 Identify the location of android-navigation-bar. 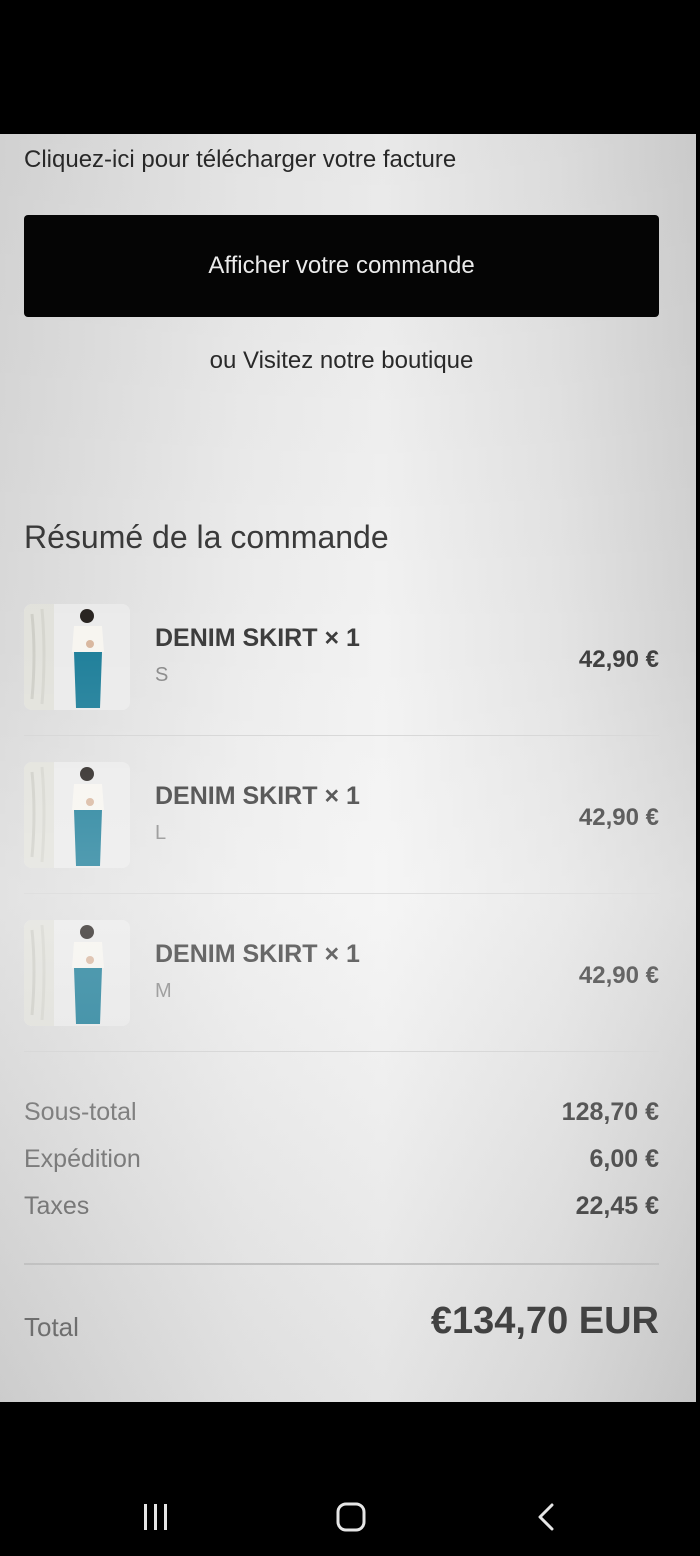
(350, 1479).